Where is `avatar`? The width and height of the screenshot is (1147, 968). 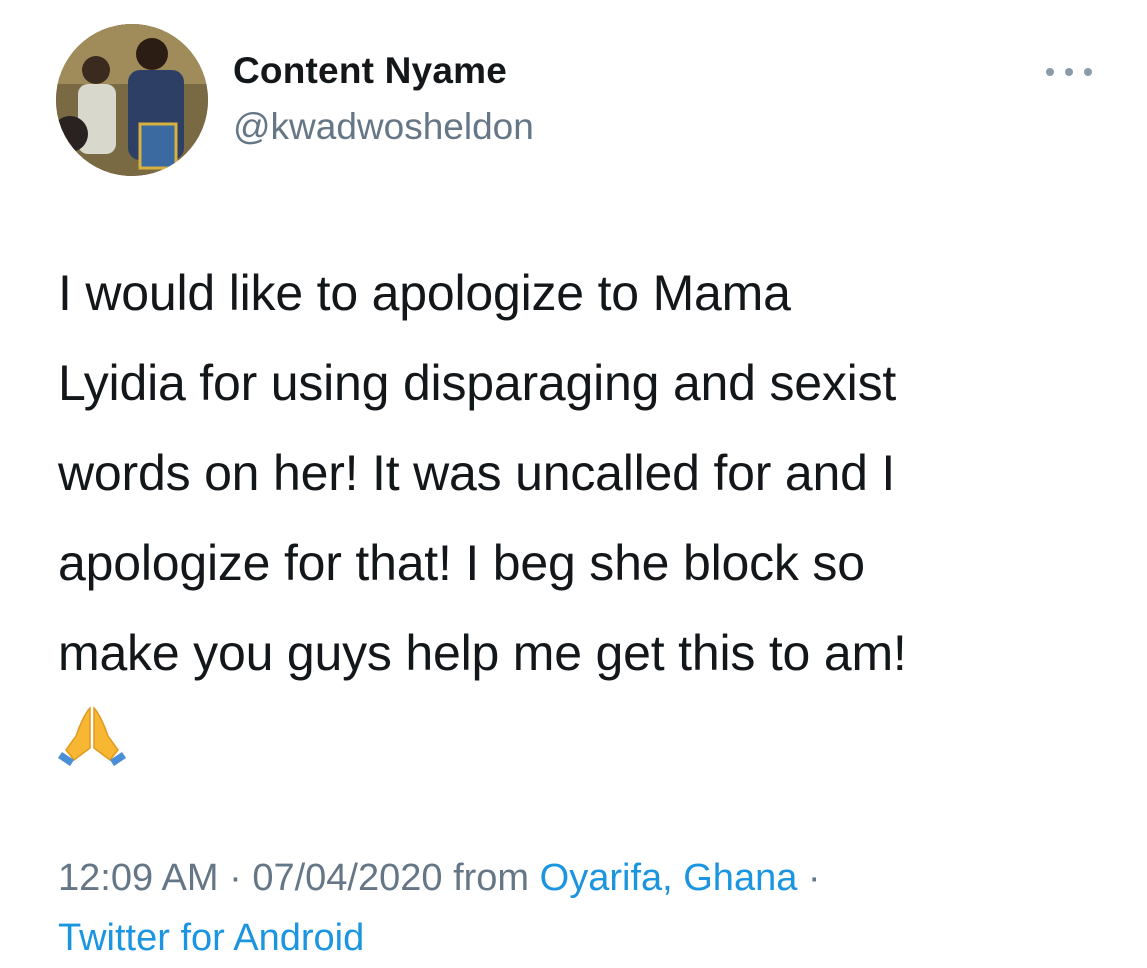
avatar is located at coordinates (132, 100).